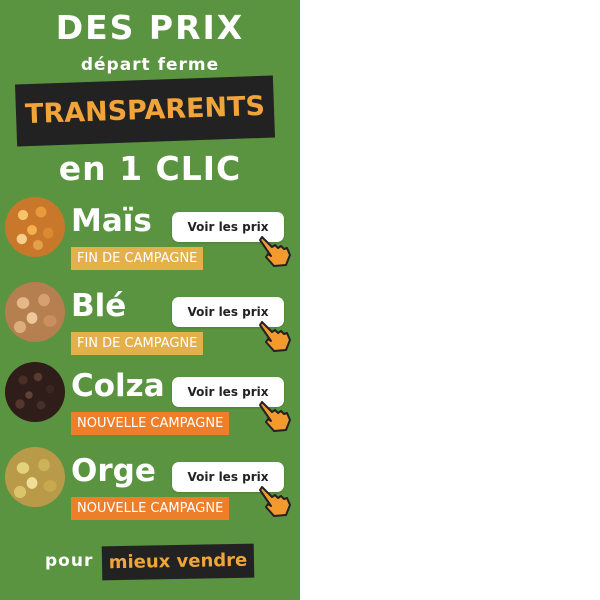 The height and width of the screenshot is (600, 600). What do you see at coordinates (99, 306) in the screenshot?
I see `crop-name: Blé` at bounding box center [99, 306].